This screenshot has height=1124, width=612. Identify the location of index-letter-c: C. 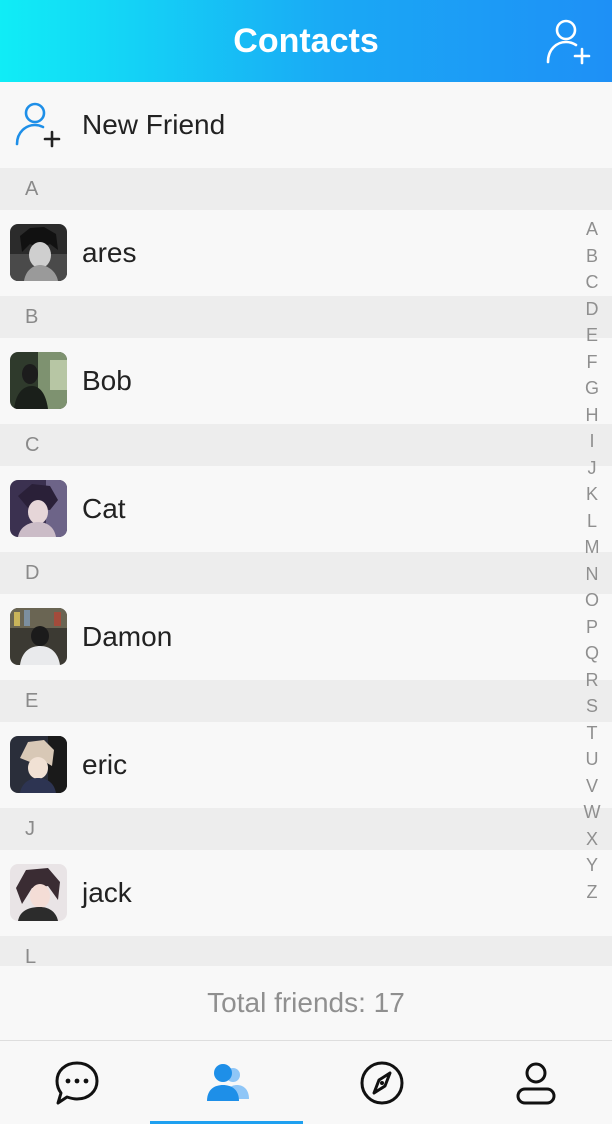
(592, 282).